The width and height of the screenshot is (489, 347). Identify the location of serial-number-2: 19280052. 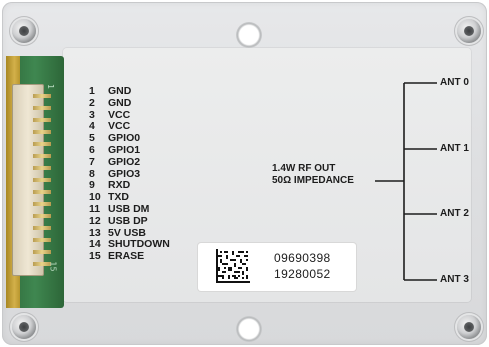
(302, 274).